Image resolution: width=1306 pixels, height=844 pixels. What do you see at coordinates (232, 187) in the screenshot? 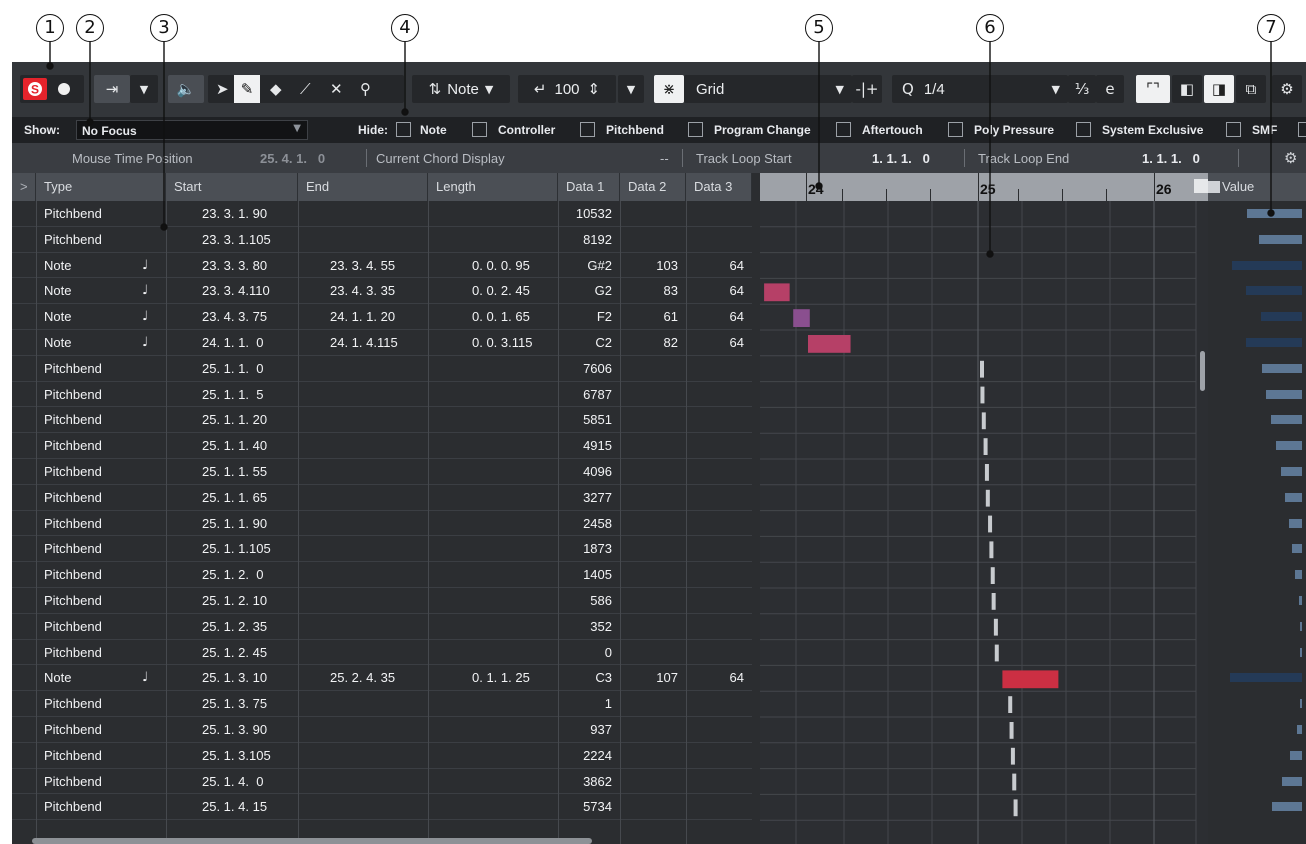
I see `column-start: Start` at bounding box center [232, 187].